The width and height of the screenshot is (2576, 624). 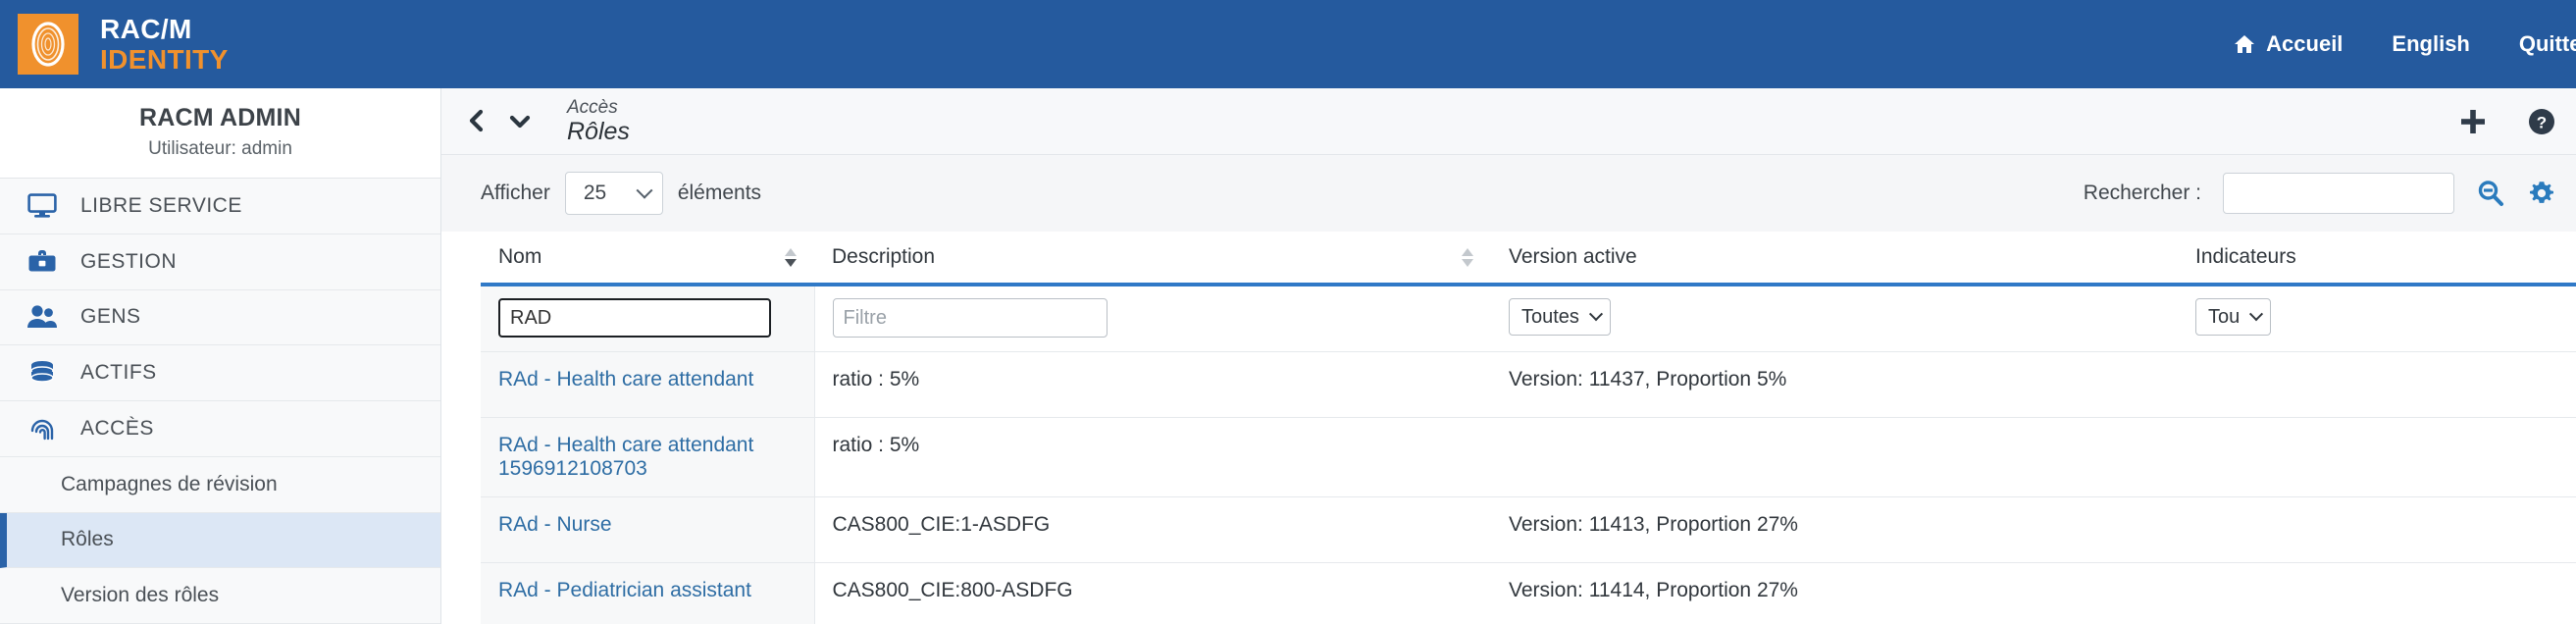 I want to click on page-length-control: Afficher 25 éléments, so click(x=621, y=193).